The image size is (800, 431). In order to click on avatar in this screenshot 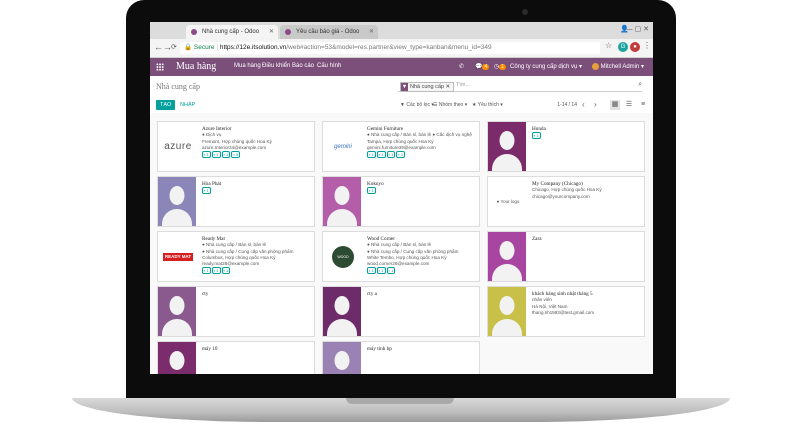, I will do `click(595, 66)`.